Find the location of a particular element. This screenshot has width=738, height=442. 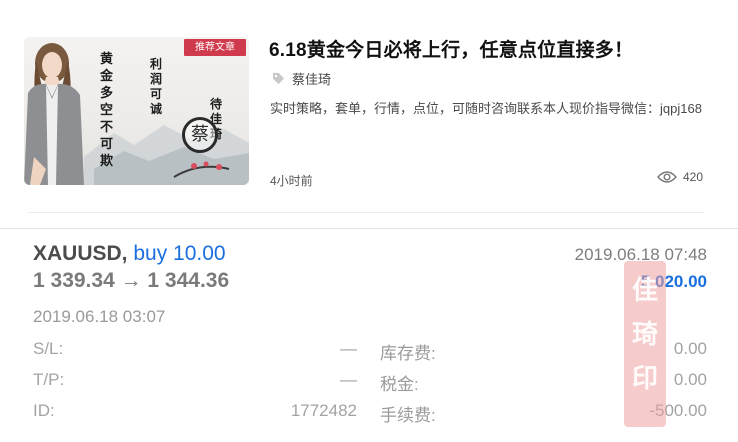

price-range: 1 339.34 → 1 344.36 is located at coordinates (131, 280).